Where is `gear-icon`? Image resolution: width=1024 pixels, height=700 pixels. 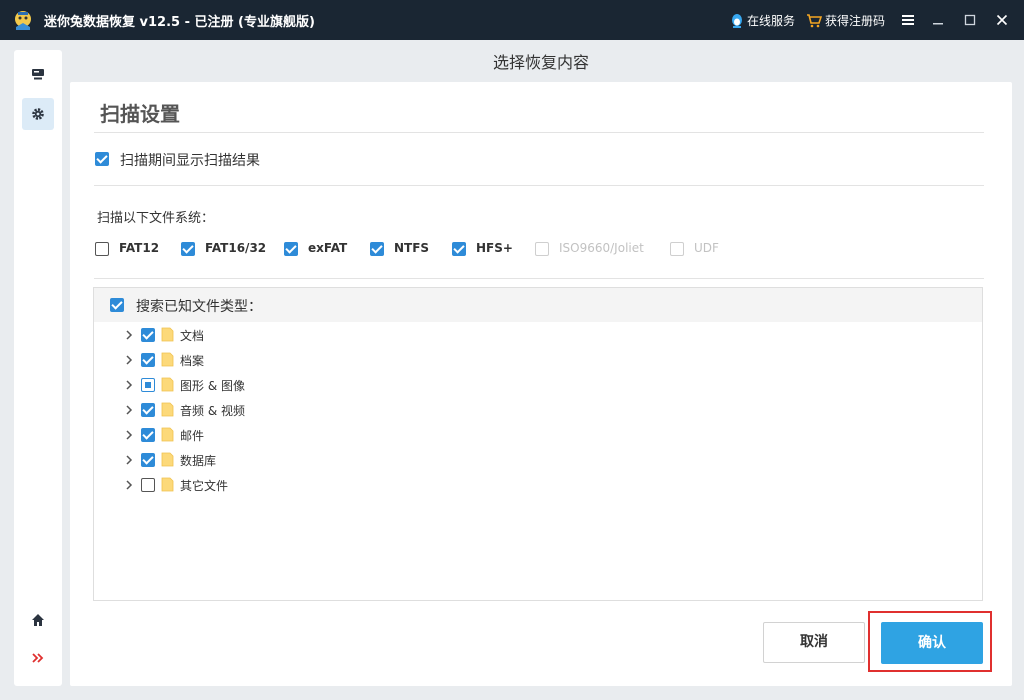
gear-icon is located at coordinates (38, 114).